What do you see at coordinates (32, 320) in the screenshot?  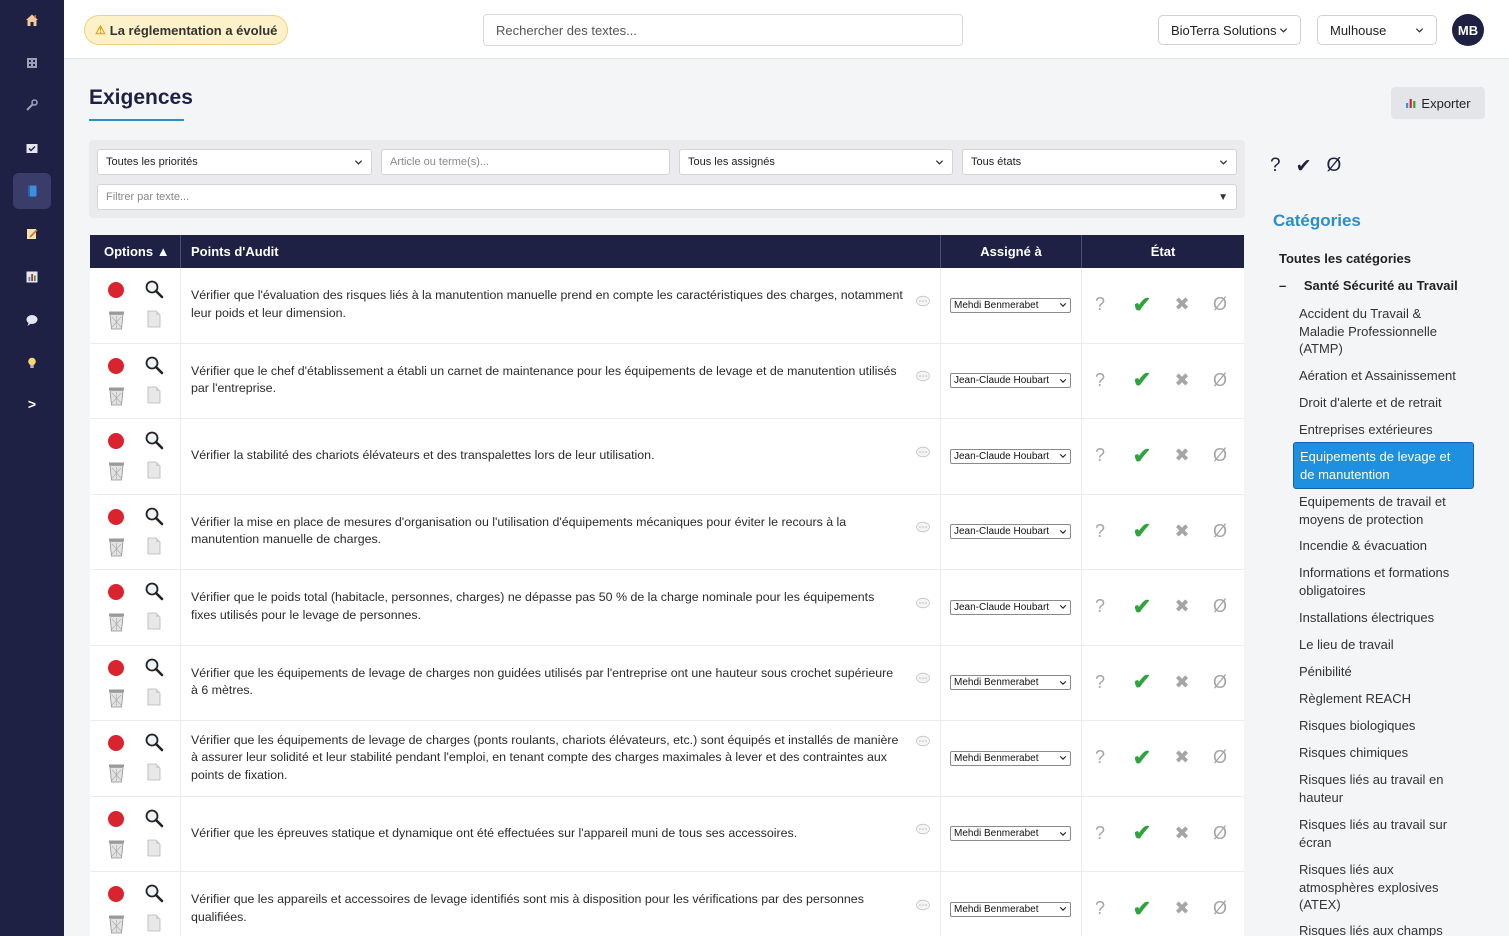 I see `chat-icon` at bounding box center [32, 320].